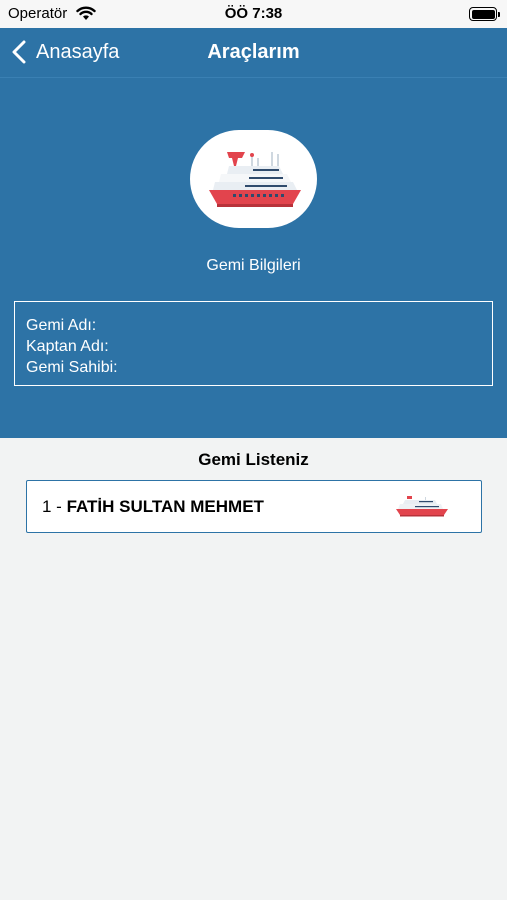 The height and width of the screenshot is (900, 507). I want to click on ship-owner-field: Gemi Sahibi:, so click(72, 367).